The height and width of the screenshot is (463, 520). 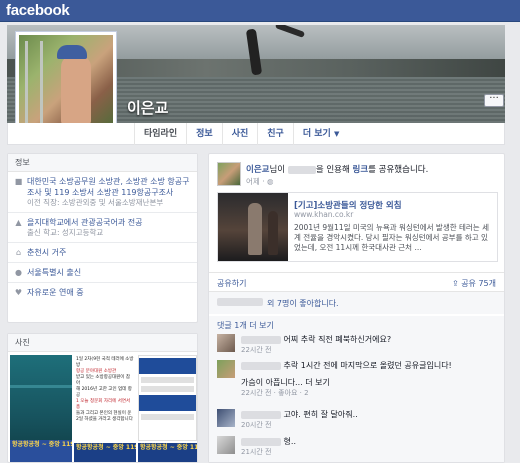 I want to click on post-header: 이은교님이 을 인용해 링크를 공유했습니다., so click(x=371, y=169).